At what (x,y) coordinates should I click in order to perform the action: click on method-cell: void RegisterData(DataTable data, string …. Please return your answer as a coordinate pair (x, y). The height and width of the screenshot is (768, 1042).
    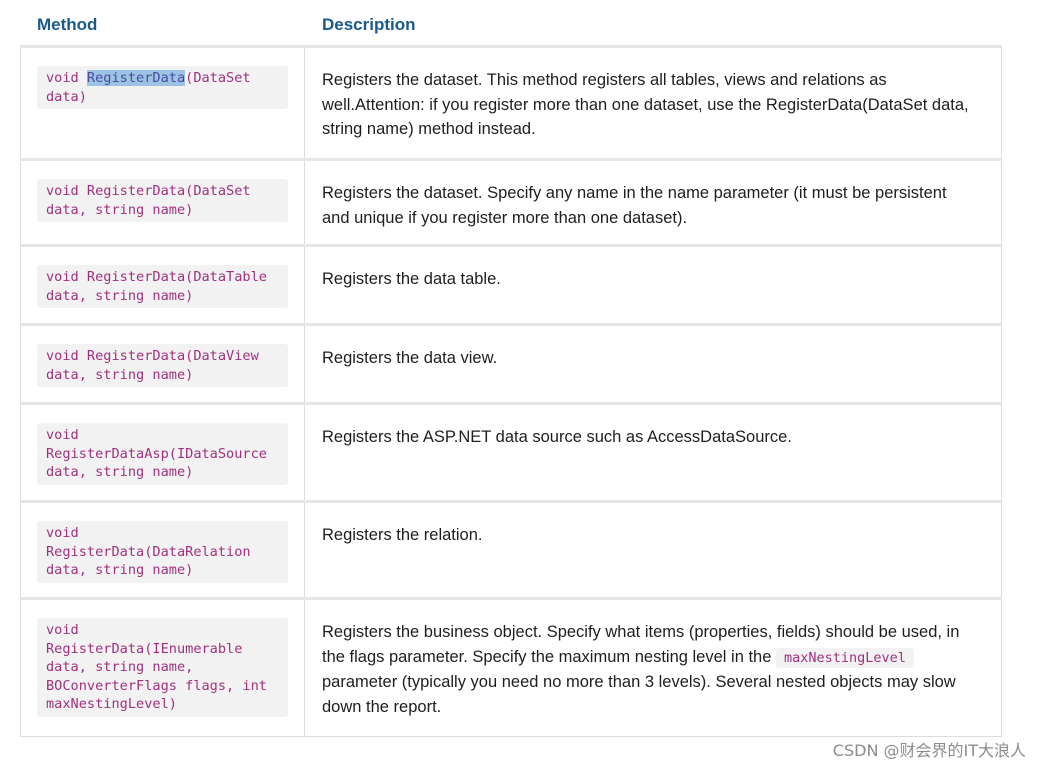
    Looking at the image, I should click on (163, 285).